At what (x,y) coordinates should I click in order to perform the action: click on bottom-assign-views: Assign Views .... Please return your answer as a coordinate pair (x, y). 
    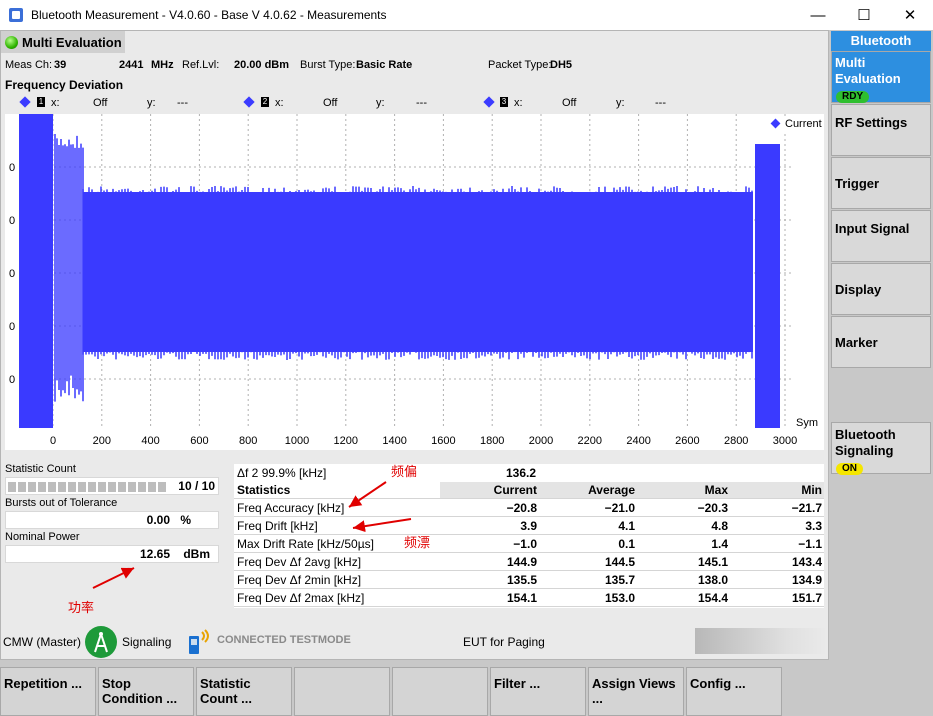
    Looking at the image, I should click on (636, 691).